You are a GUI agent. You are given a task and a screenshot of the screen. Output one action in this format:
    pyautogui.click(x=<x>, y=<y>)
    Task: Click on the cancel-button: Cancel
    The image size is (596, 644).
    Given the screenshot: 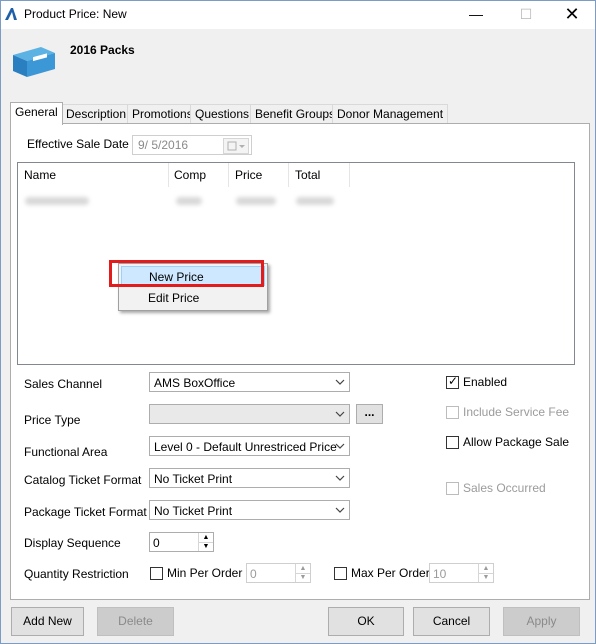 What is the action you would take?
    pyautogui.click(x=451, y=621)
    